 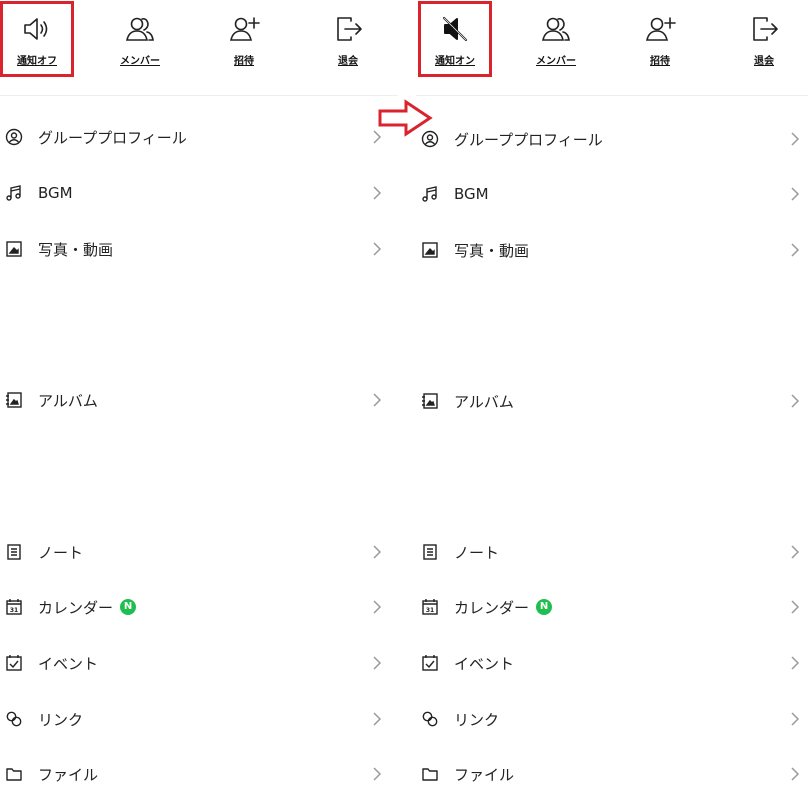 What do you see at coordinates (128, 607) in the screenshot?
I see `new-badge: N` at bounding box center [128, 607].